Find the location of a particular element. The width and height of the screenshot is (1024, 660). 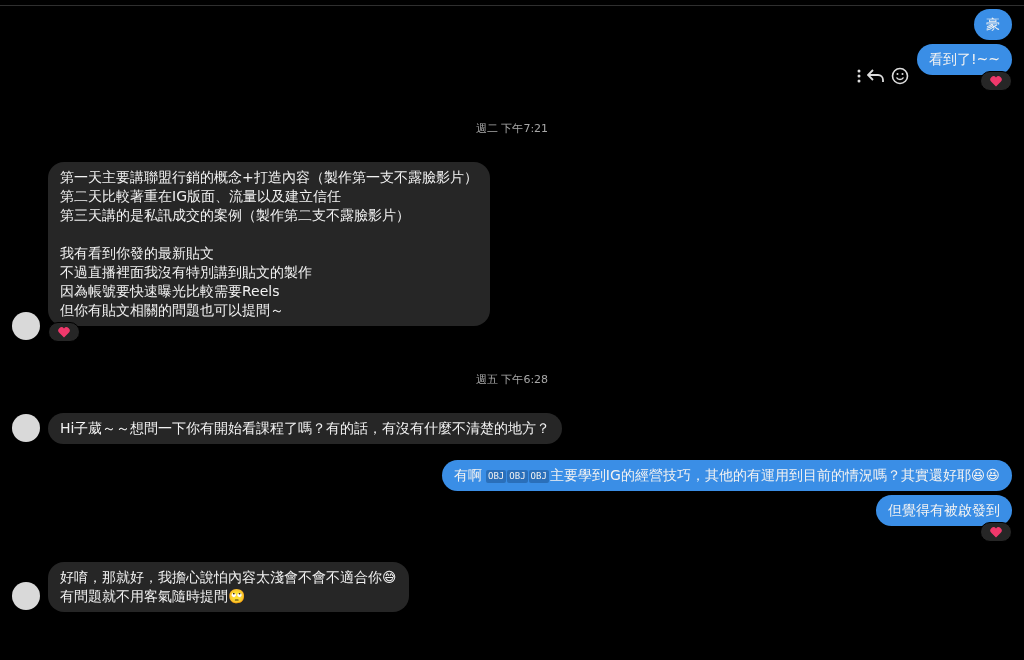

message-bubble: 好唷，那就好，我擔心說怕內容太淺會不會不適合你😅 有問題就不用客氣隨時提問🙄 is located at coordinates (228, 587).